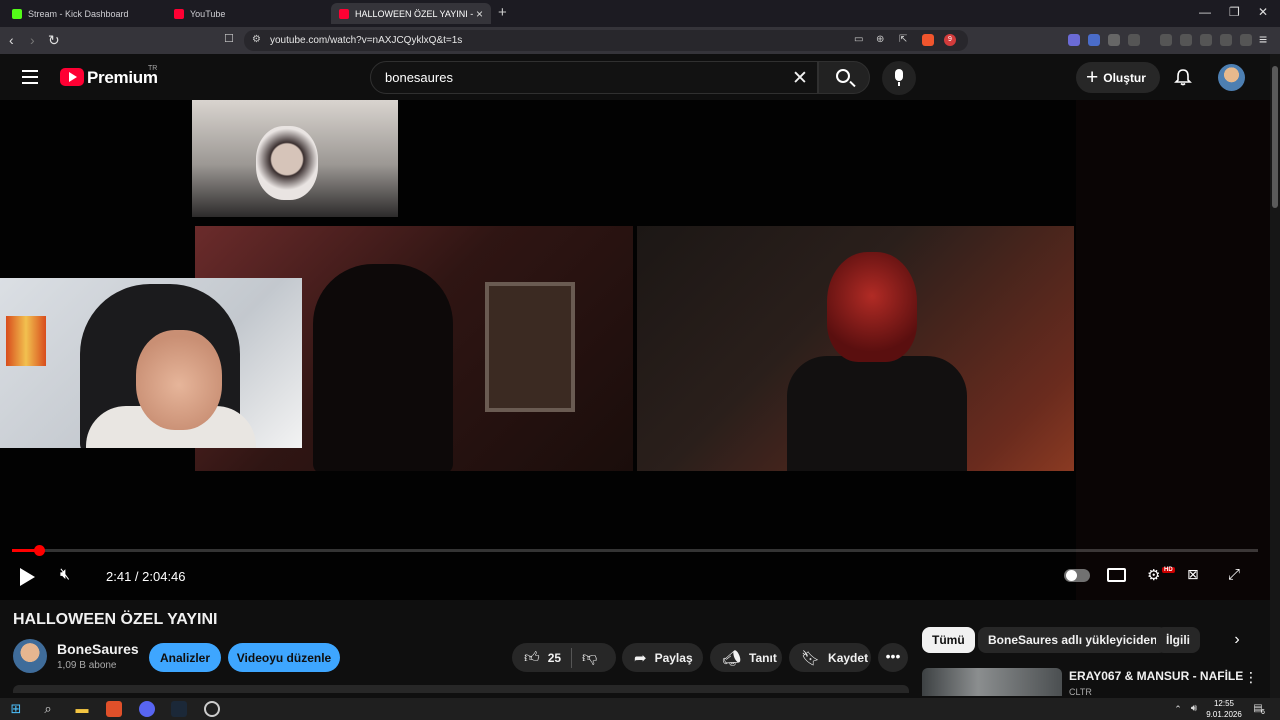  Describe the element at coordinates (115, 619) in the screenshot. I see `video-title: HALLOWEEN ÖZEL YAYINI` at that location.